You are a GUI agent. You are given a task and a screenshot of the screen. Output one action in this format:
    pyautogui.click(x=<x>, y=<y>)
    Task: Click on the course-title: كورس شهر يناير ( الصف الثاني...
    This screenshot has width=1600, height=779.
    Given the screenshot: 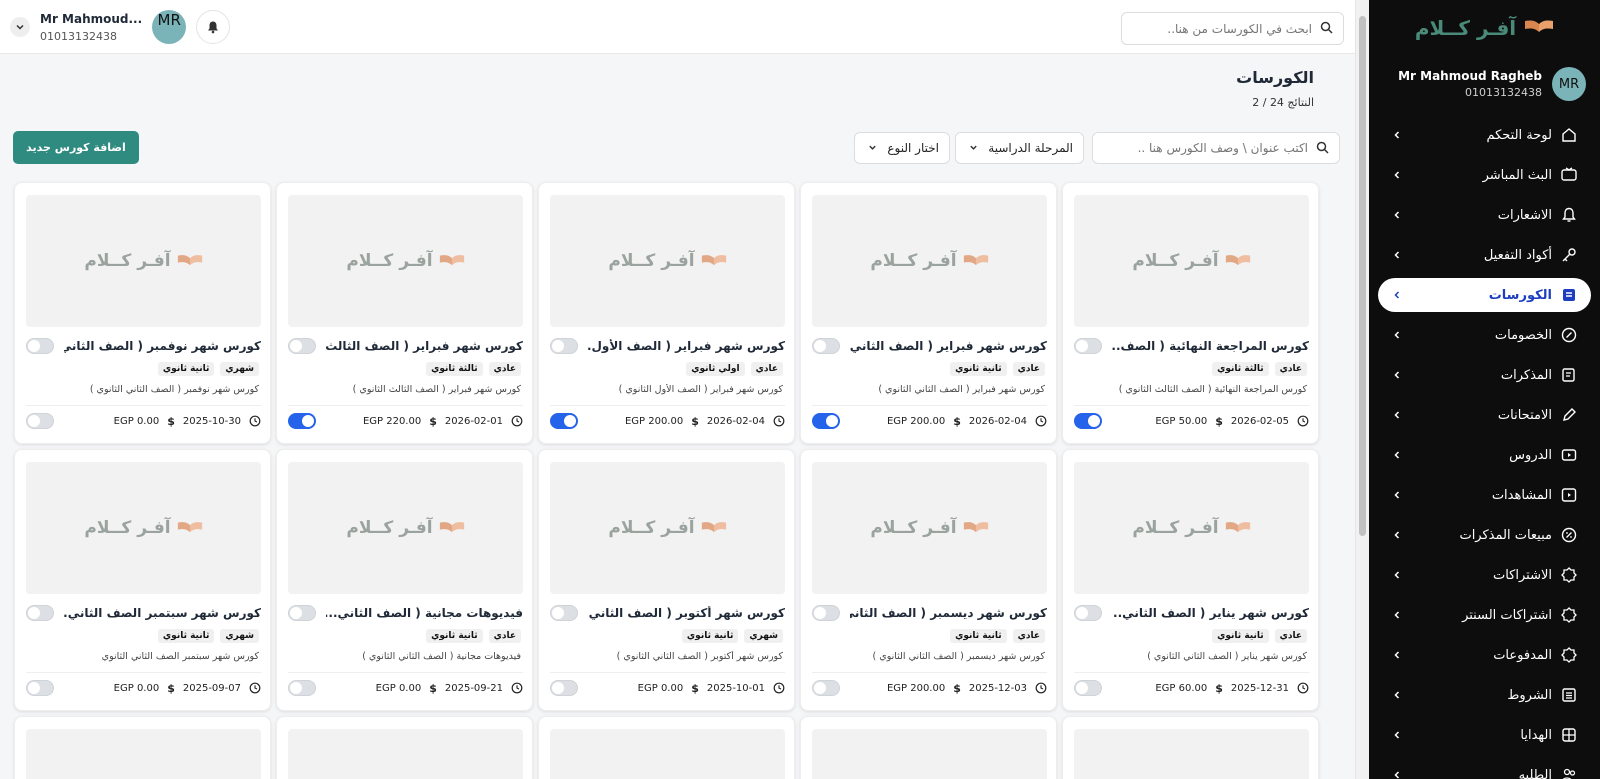 What is the action you would take?
    pyautogui.click(x=1210, y=613)
    